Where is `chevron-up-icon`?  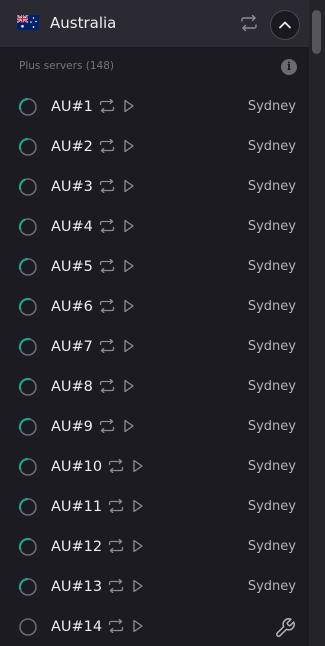
chevron-up-icon is located at coordinates (285, 25).